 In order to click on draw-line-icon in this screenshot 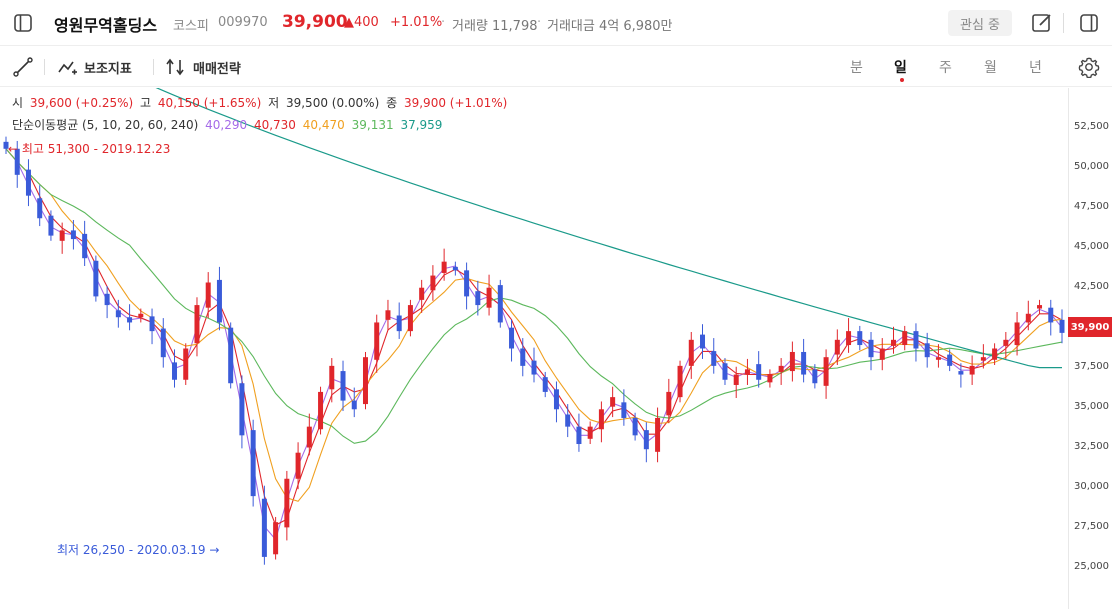, I will do `click(23, 67)`.